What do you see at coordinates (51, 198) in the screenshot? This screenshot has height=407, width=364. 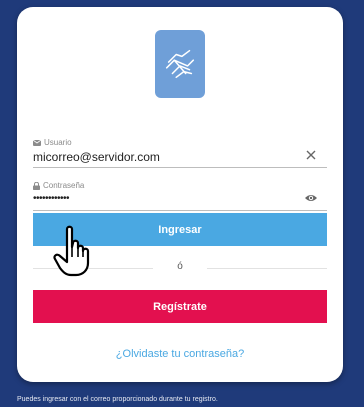 I see `password-field: ••••••••••••` at bounding box center [51, 198].